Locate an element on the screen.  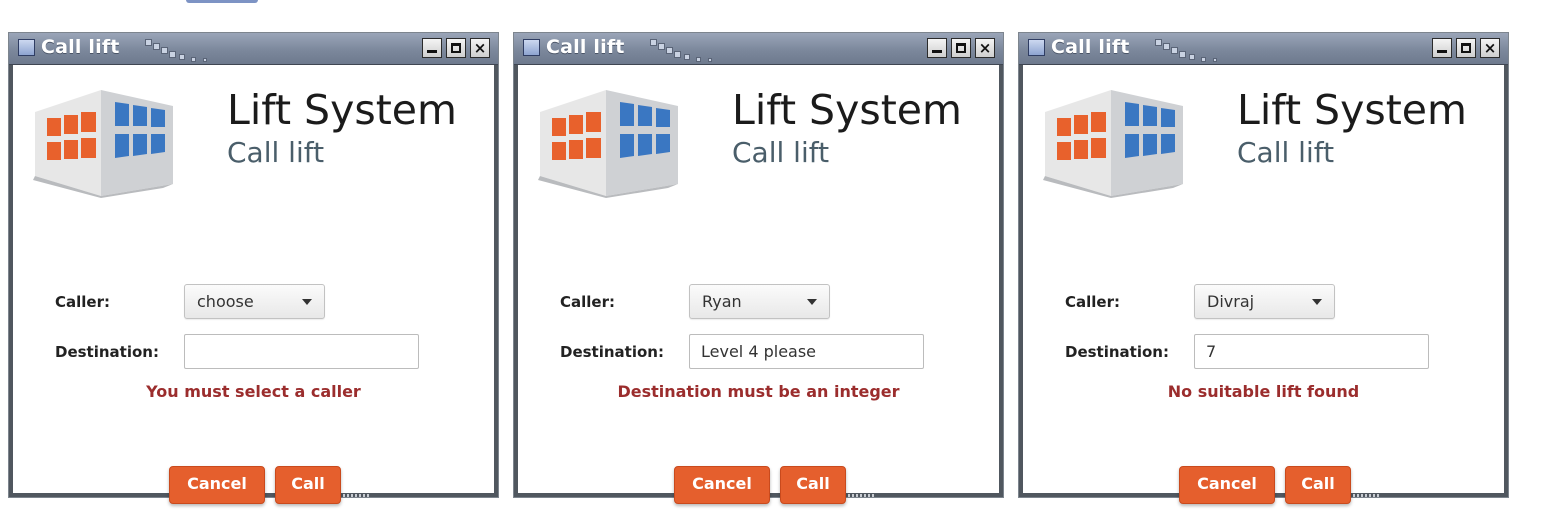
caller-selected-value: choose is located at coordinates (225, 301).